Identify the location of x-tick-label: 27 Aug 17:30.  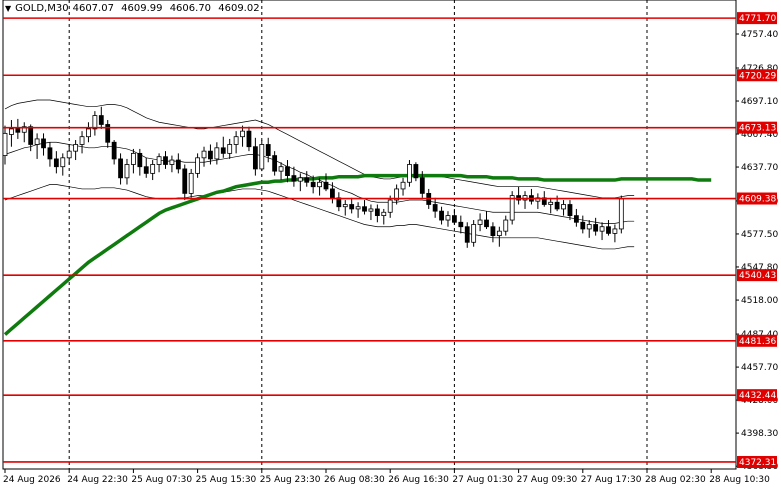
(611, 480).